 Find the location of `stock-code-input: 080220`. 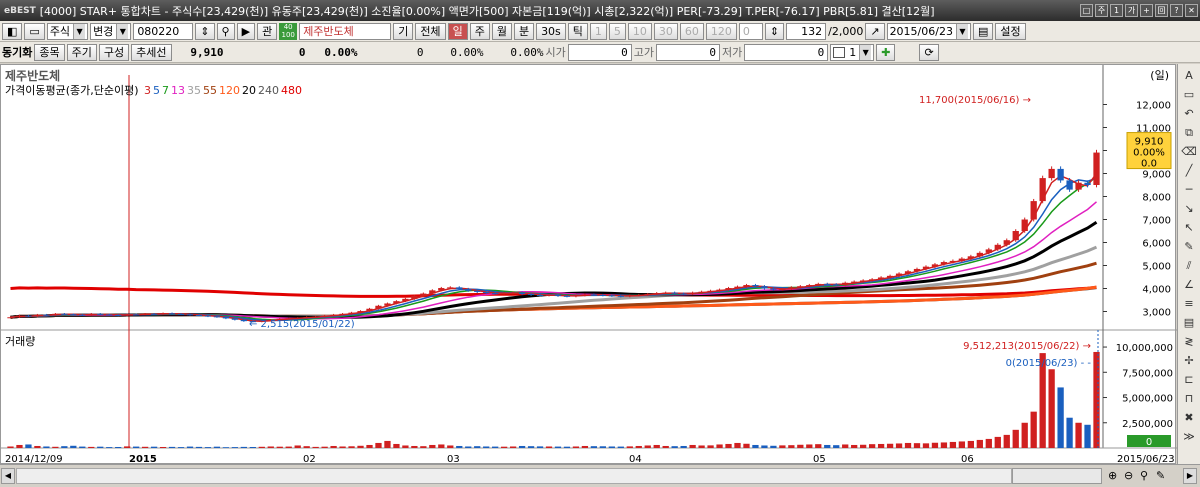

stock-code-input: 080220 is located at coordinates (163, 31).